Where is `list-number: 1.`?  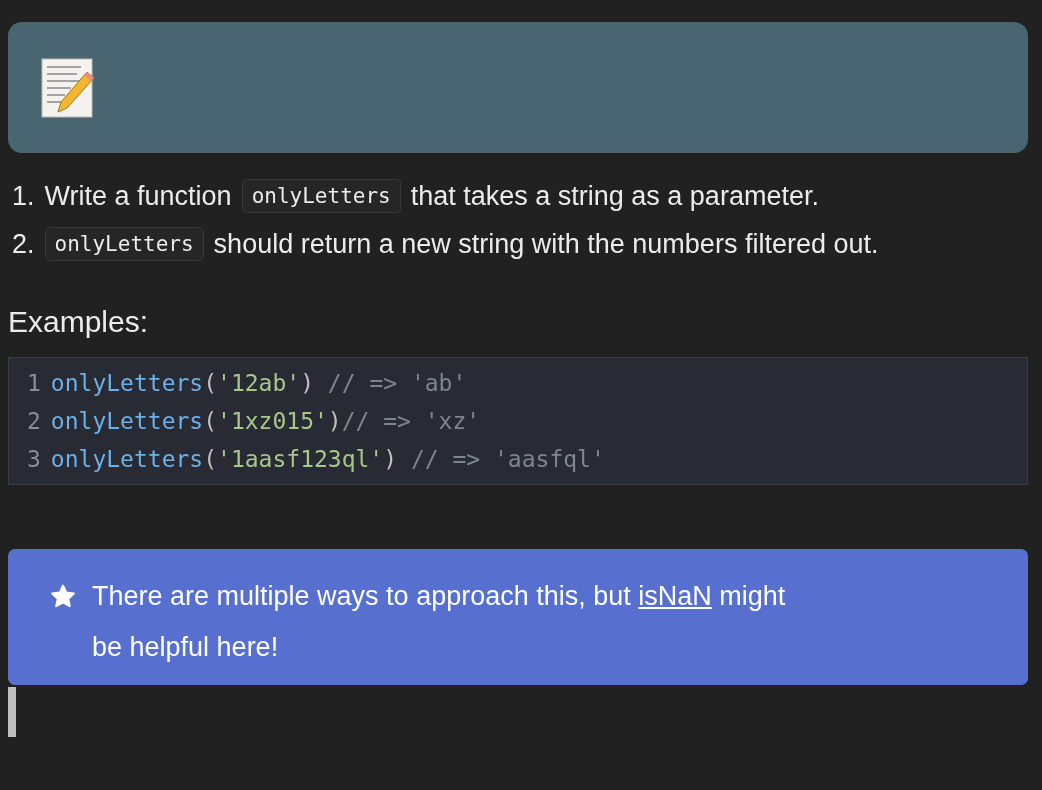 list-number: 1. is located at coordinates (23, 196).